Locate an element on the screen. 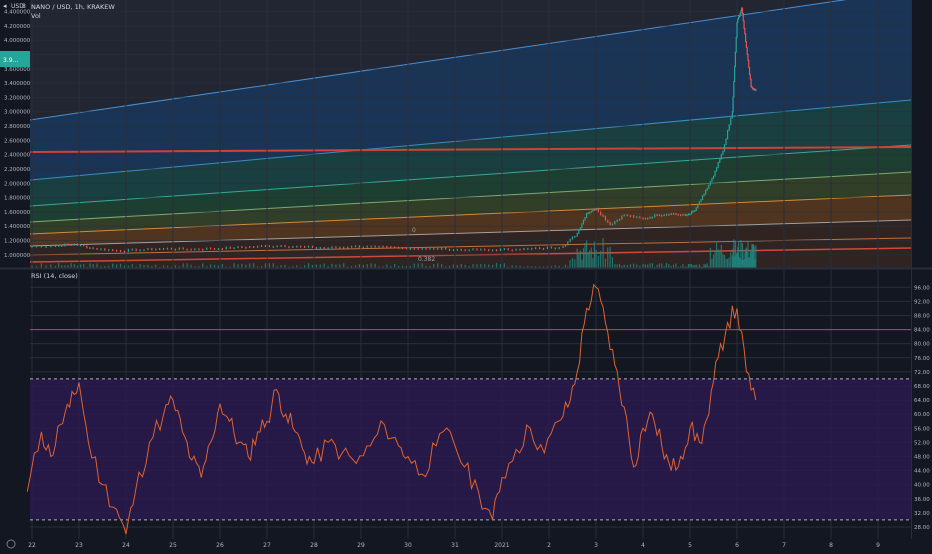  price-tick-label: 1.200000 is located at coordinates (17, 242).